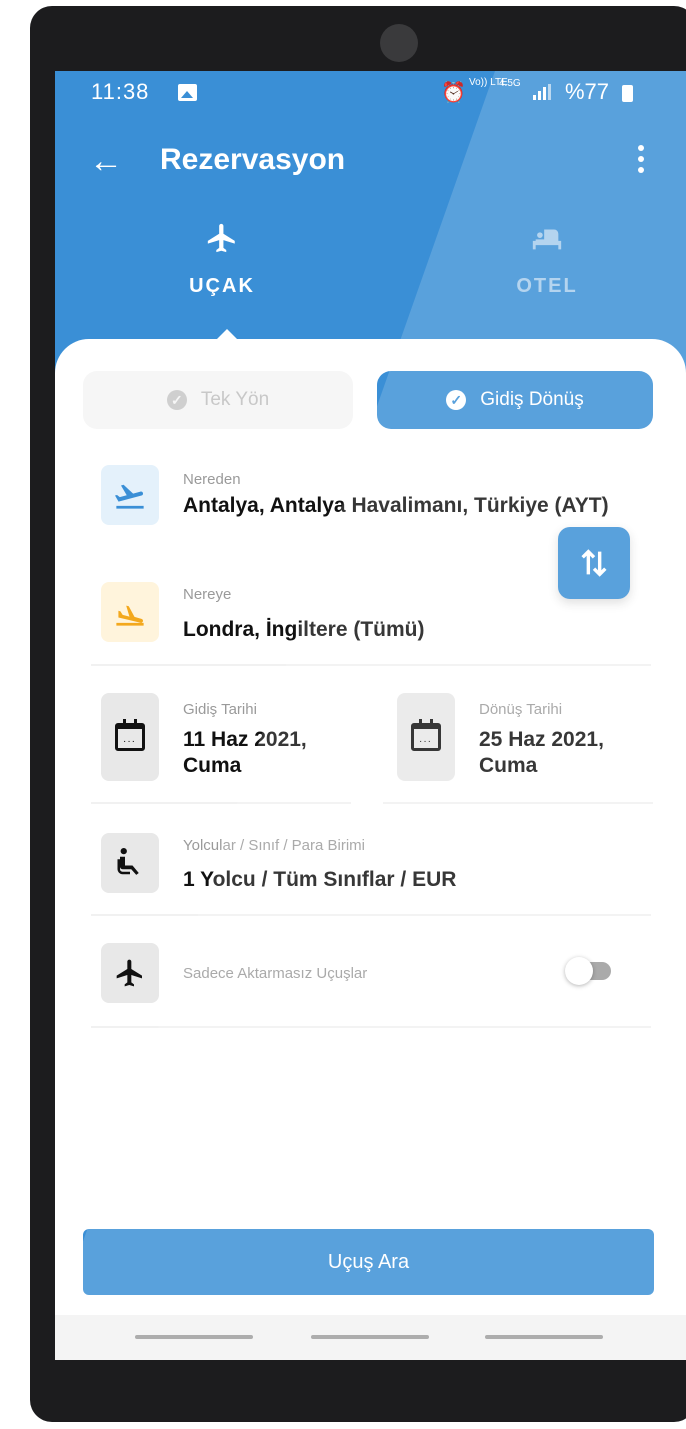  I want to click on battery-icon, so click(627, 93).